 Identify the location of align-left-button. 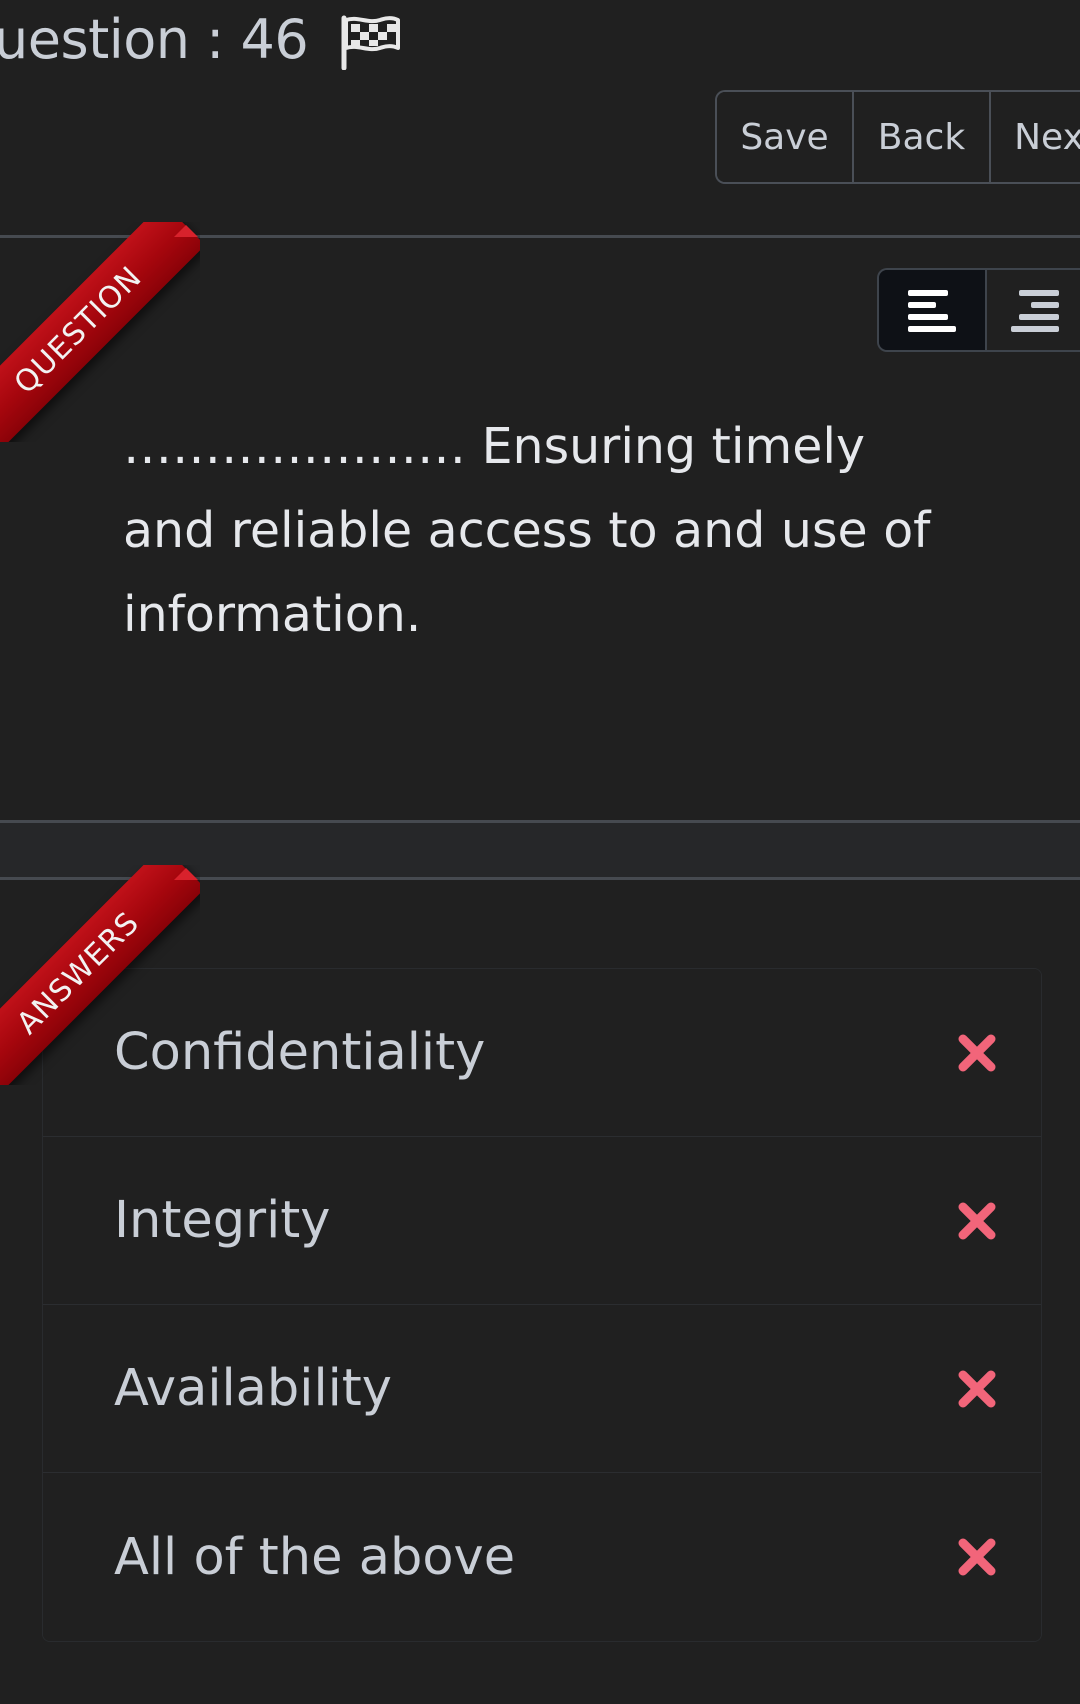
(933, 310).